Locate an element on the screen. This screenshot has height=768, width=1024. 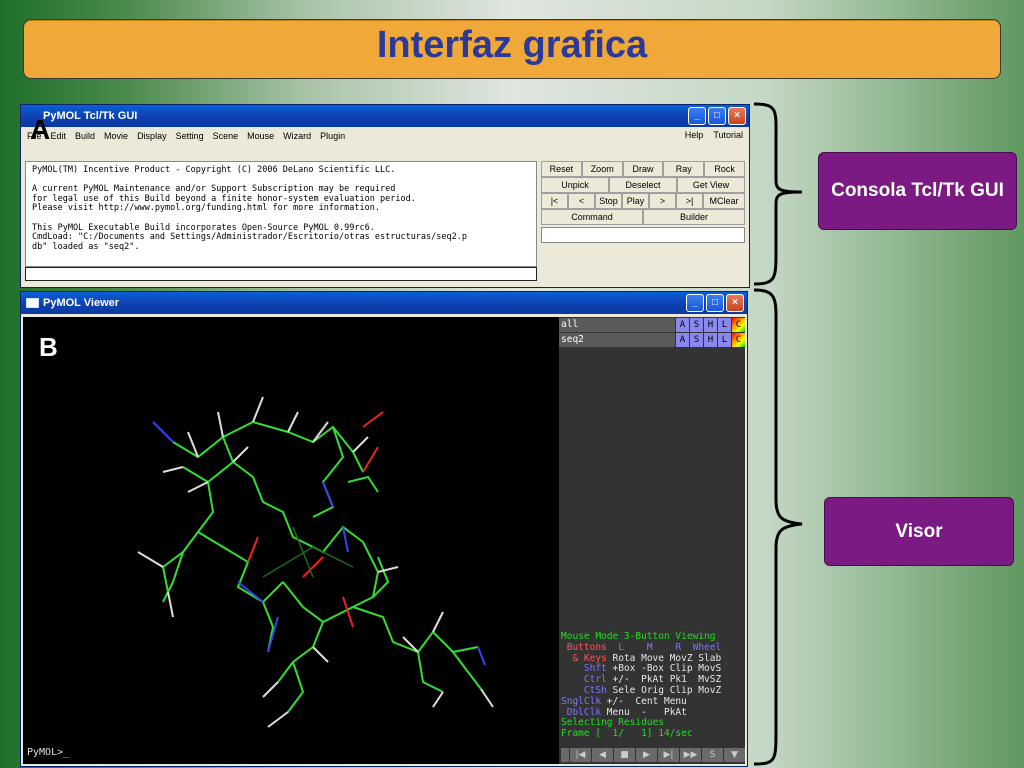
col-r: R is located at coordinates (678, 647).